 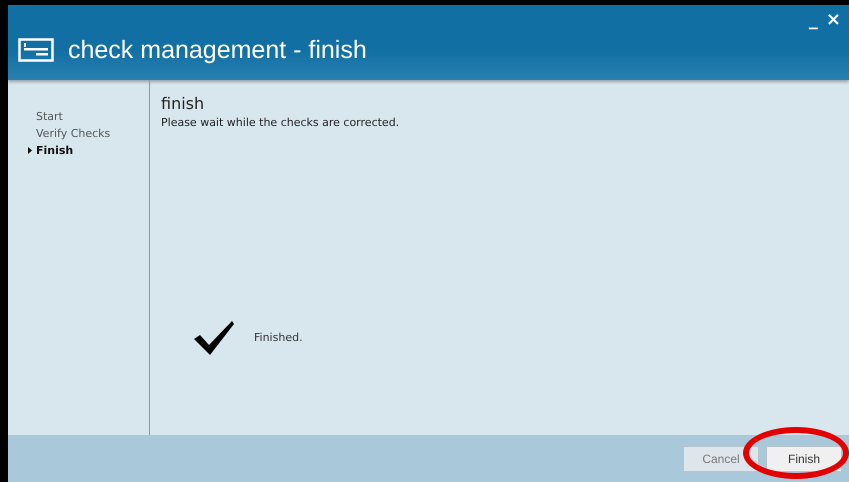 I want to click on triangle-icon, so click(x=30, y=150).